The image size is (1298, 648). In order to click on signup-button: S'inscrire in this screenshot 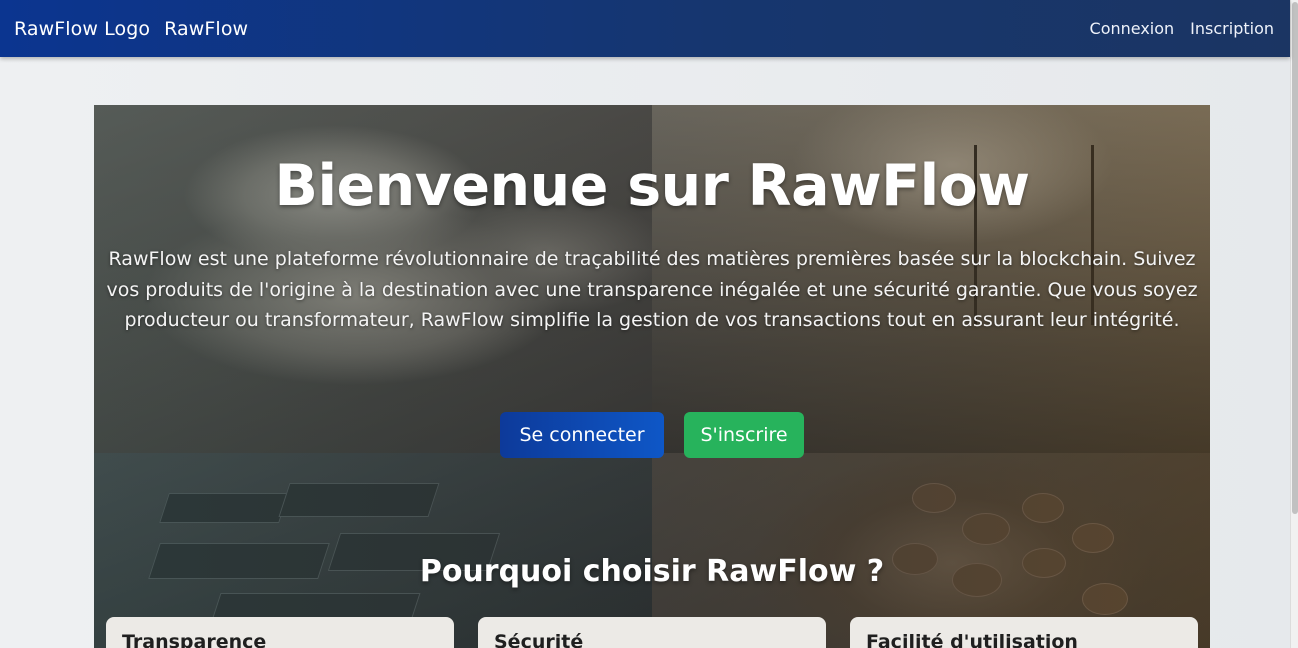, I will do `click(744, 435)`.